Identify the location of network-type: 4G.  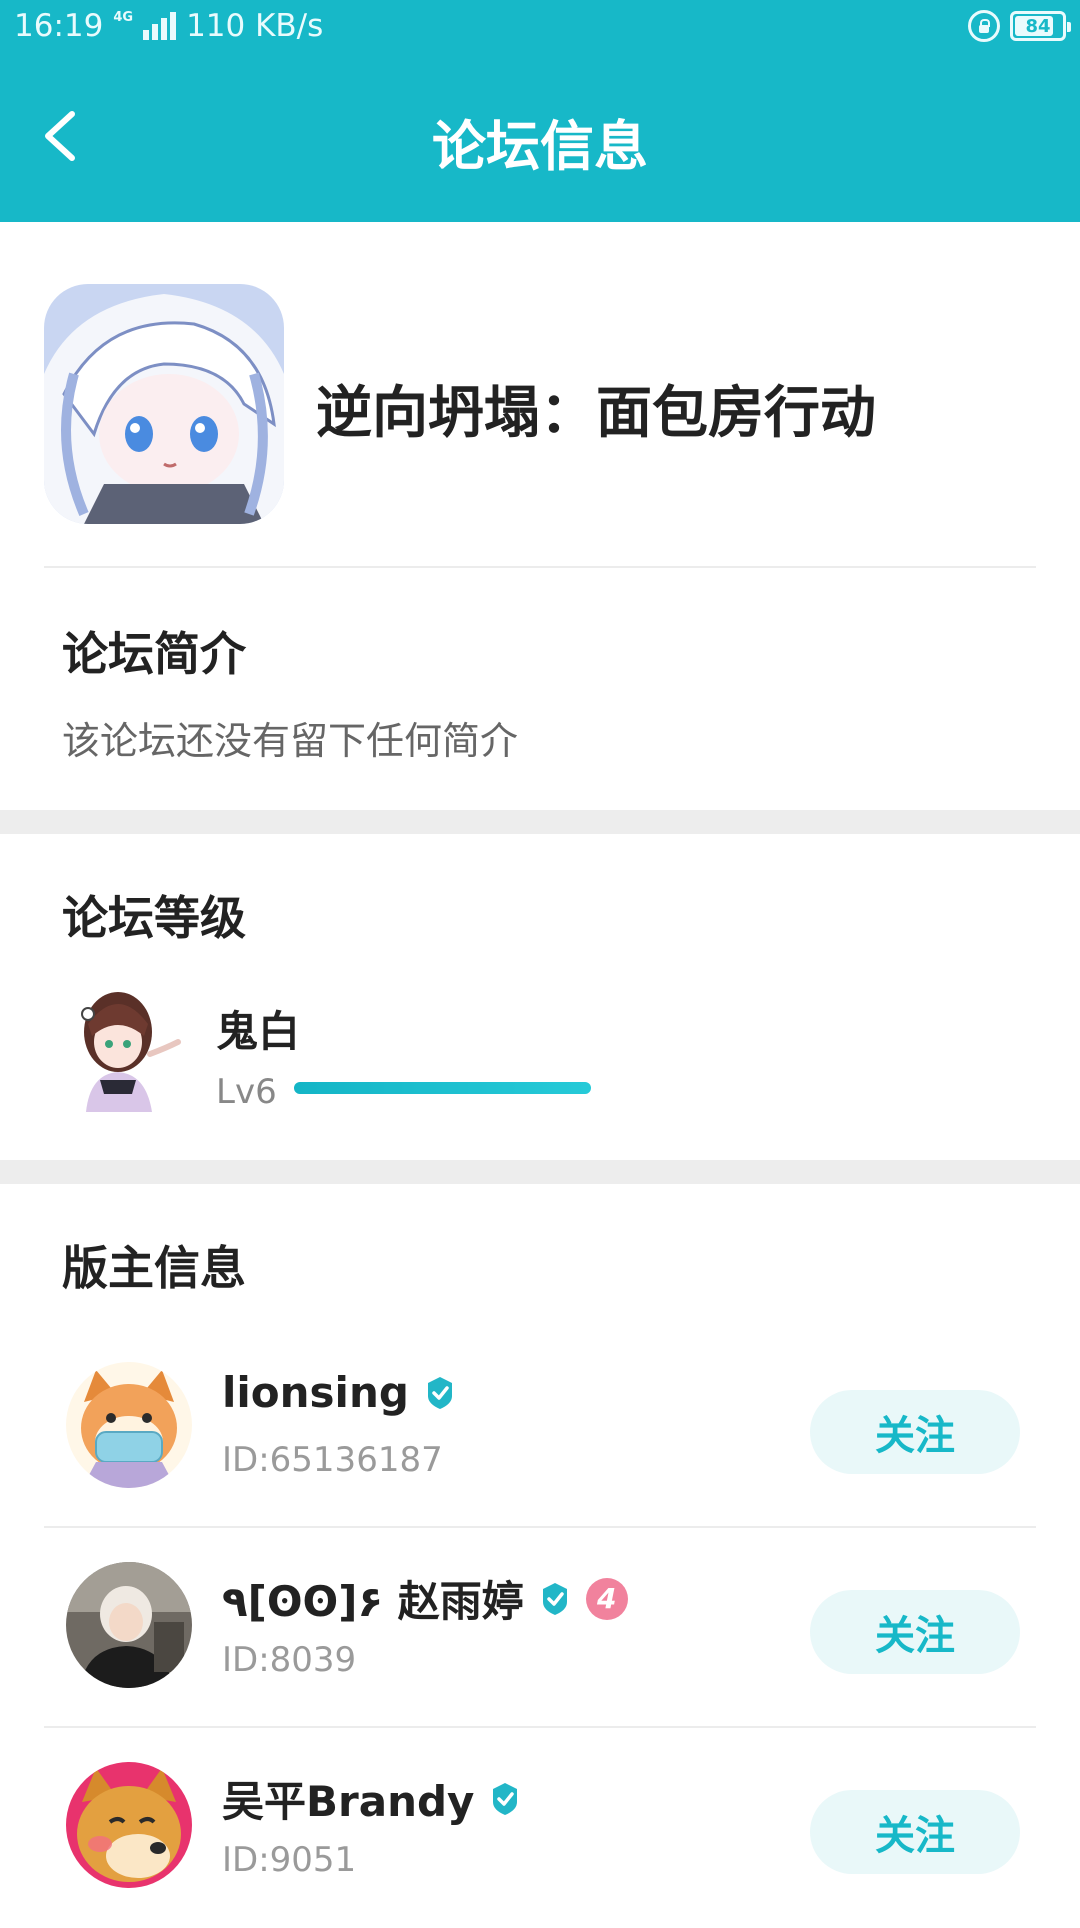
(123, 17).